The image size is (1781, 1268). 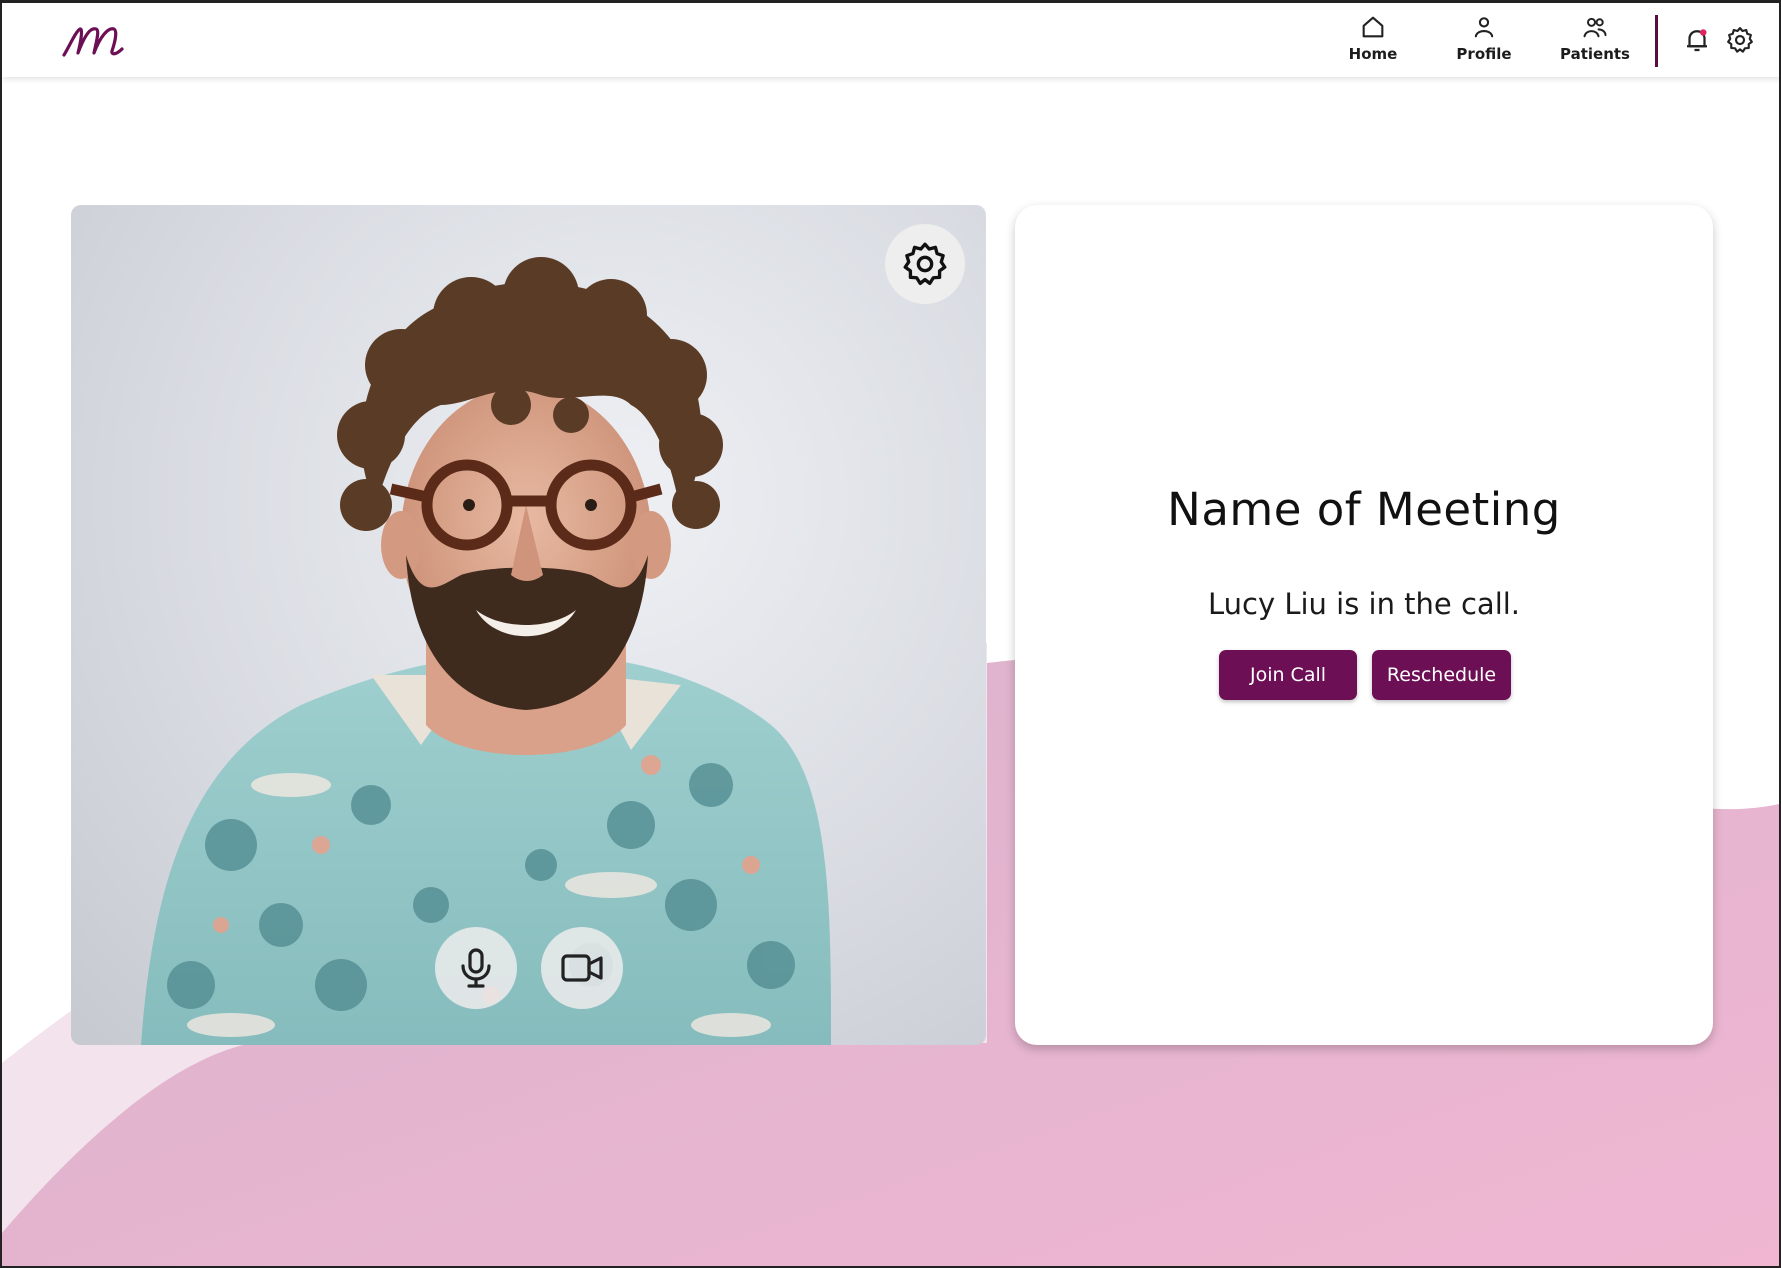 I want to click on bell-icon, so click(x=1697, y=40).